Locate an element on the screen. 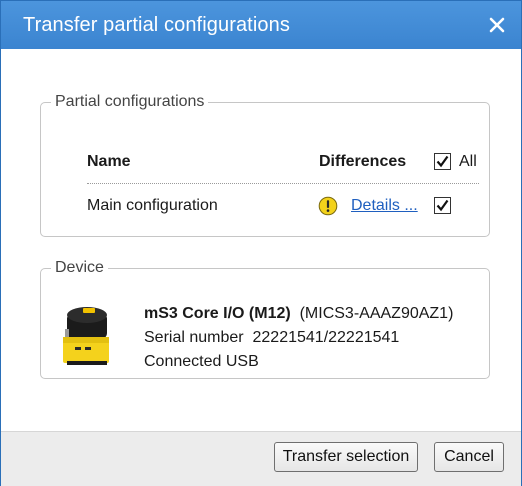 This screenshot has height=486, width=522. select-all-checkbox is located at coordinates (442, 161).